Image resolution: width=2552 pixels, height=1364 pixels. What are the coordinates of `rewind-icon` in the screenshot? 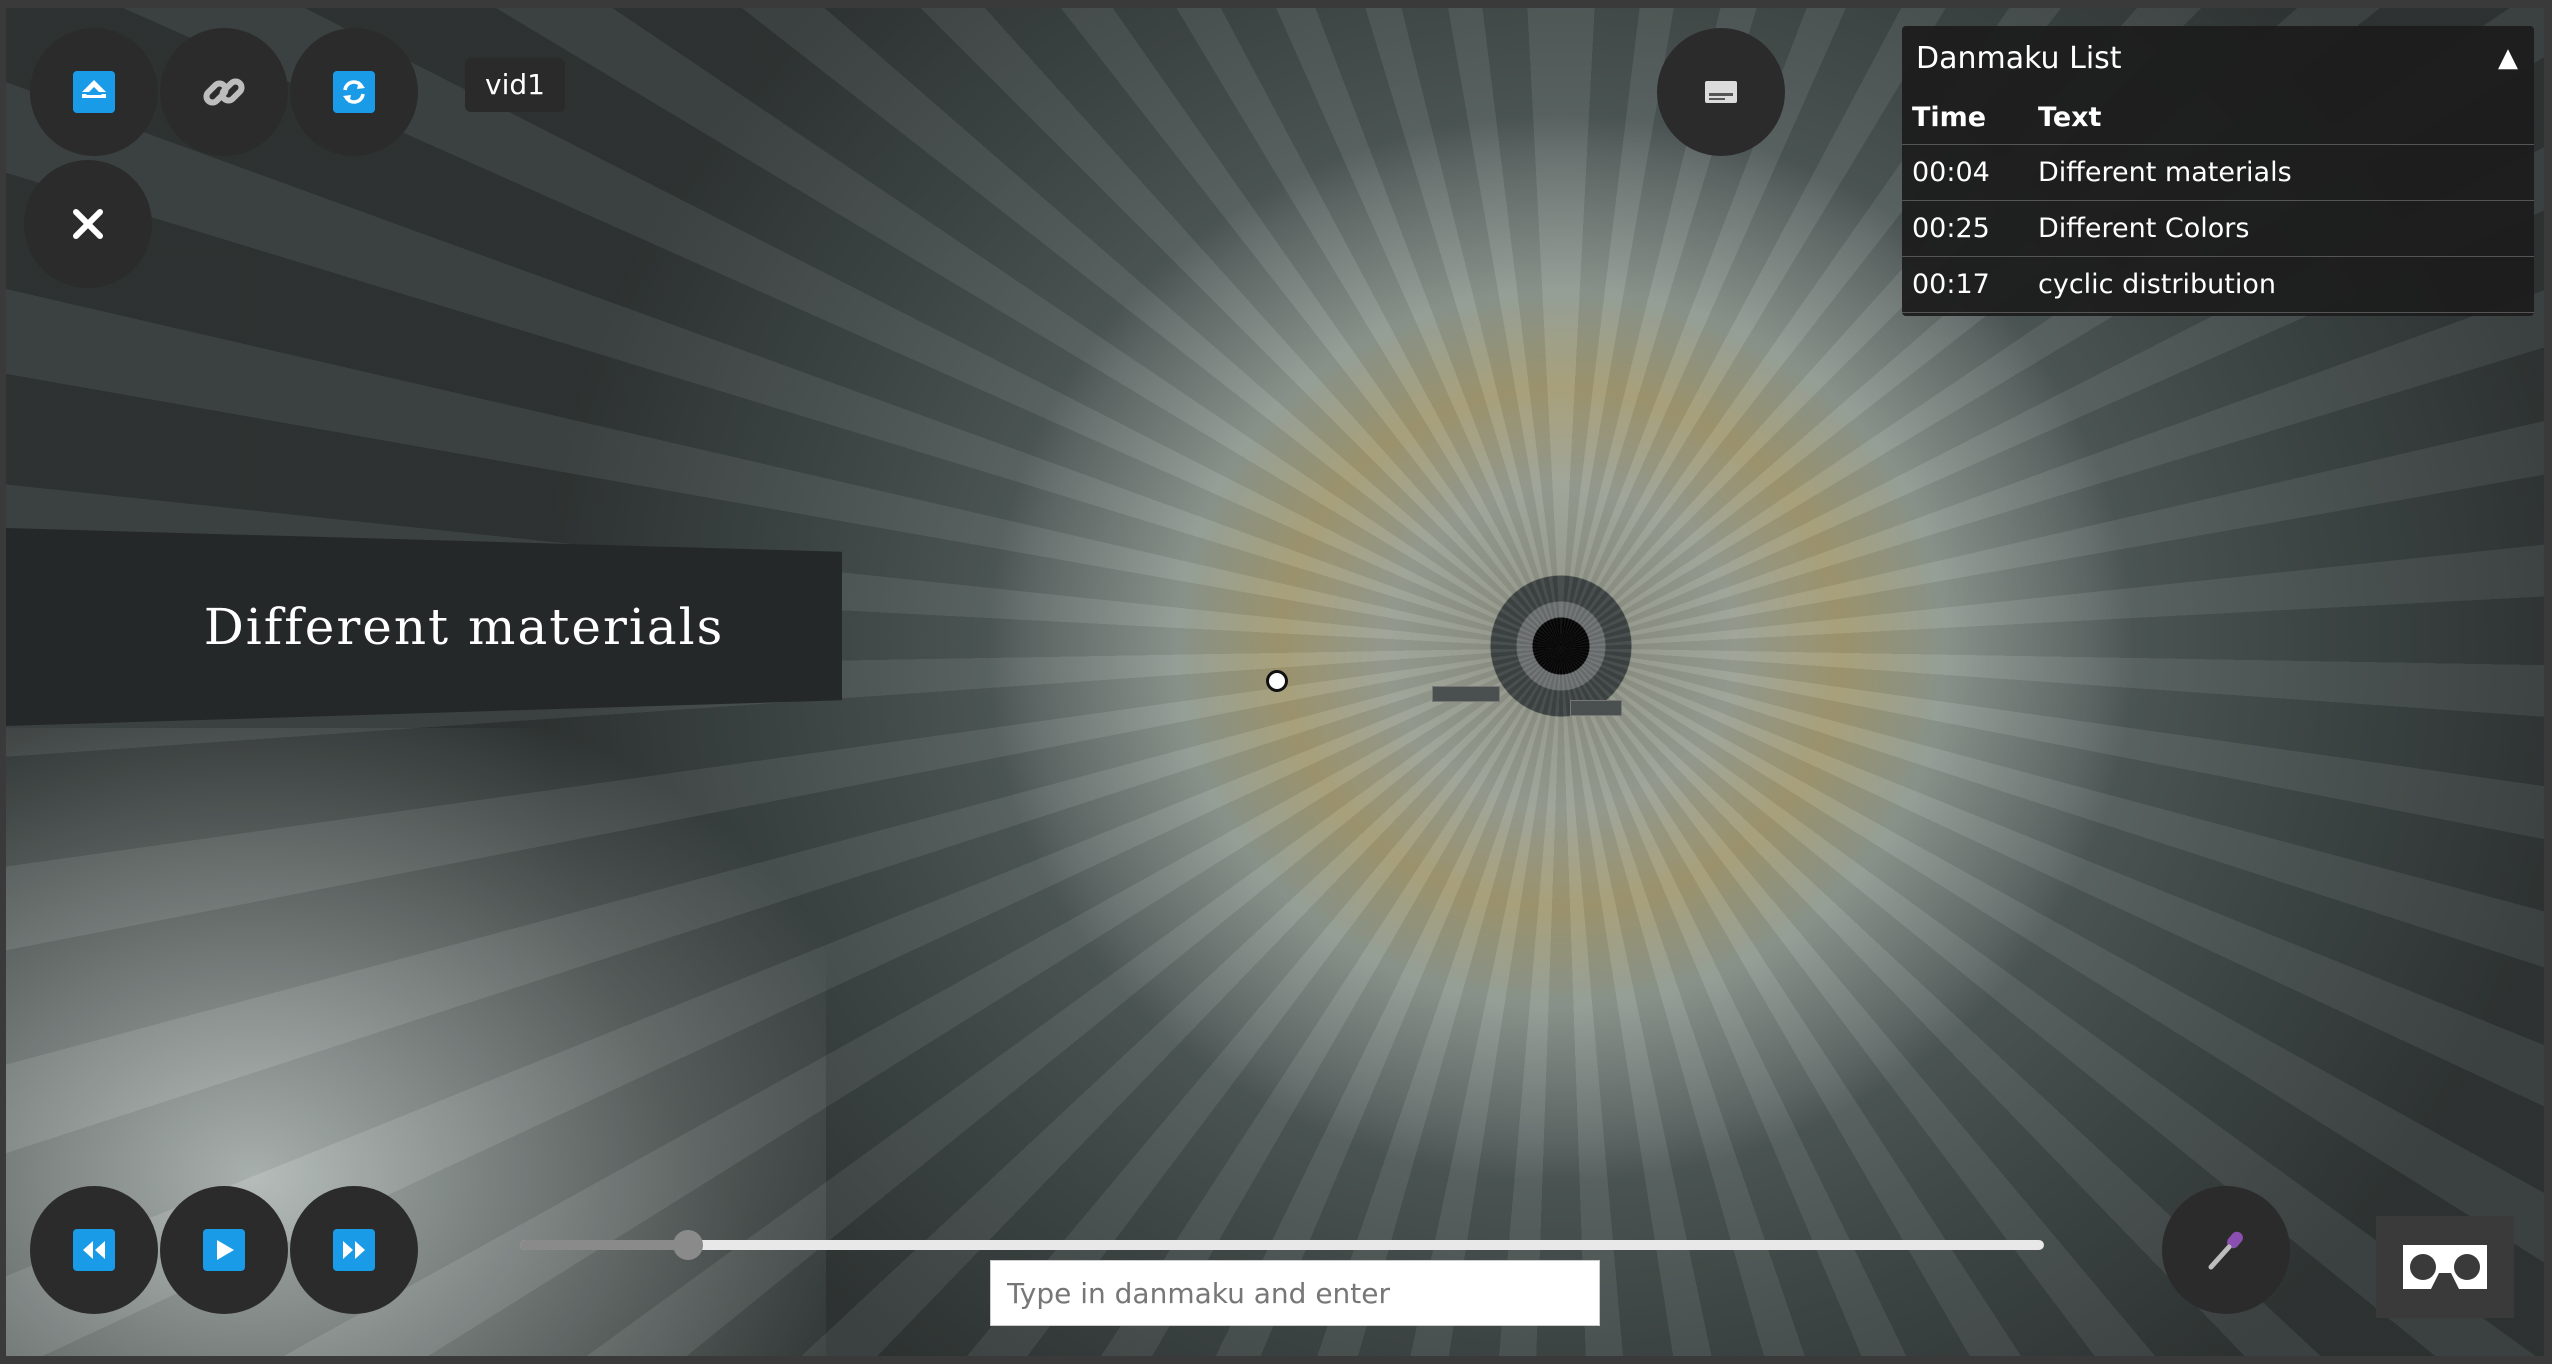 It's located at (94, 1250).